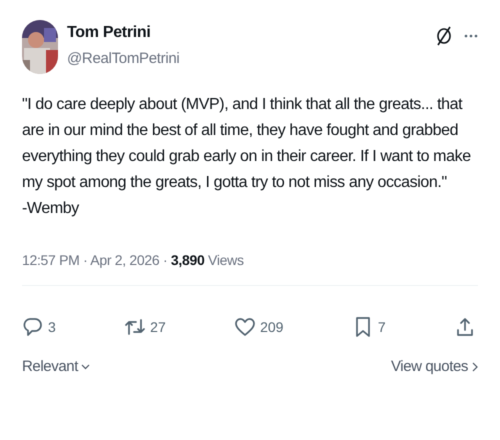 The image size is (500, 440). Describe the element at coordinates (135, 327) in the screenshot. I see `repost-icon` at that location.